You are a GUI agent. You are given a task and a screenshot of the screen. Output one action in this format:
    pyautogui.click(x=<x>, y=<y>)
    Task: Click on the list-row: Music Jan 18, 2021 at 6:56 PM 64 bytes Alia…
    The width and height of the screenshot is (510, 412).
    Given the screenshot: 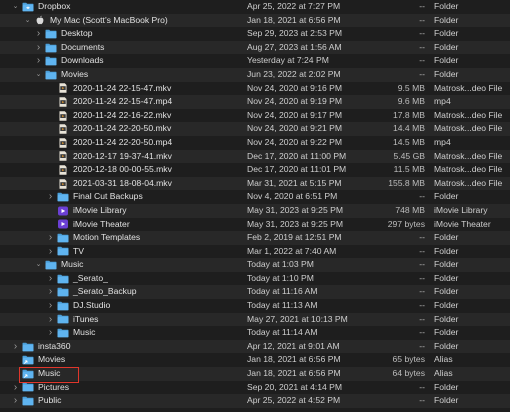 What is the action you would take?
    pyautogui.click(x=255, y=374)
    